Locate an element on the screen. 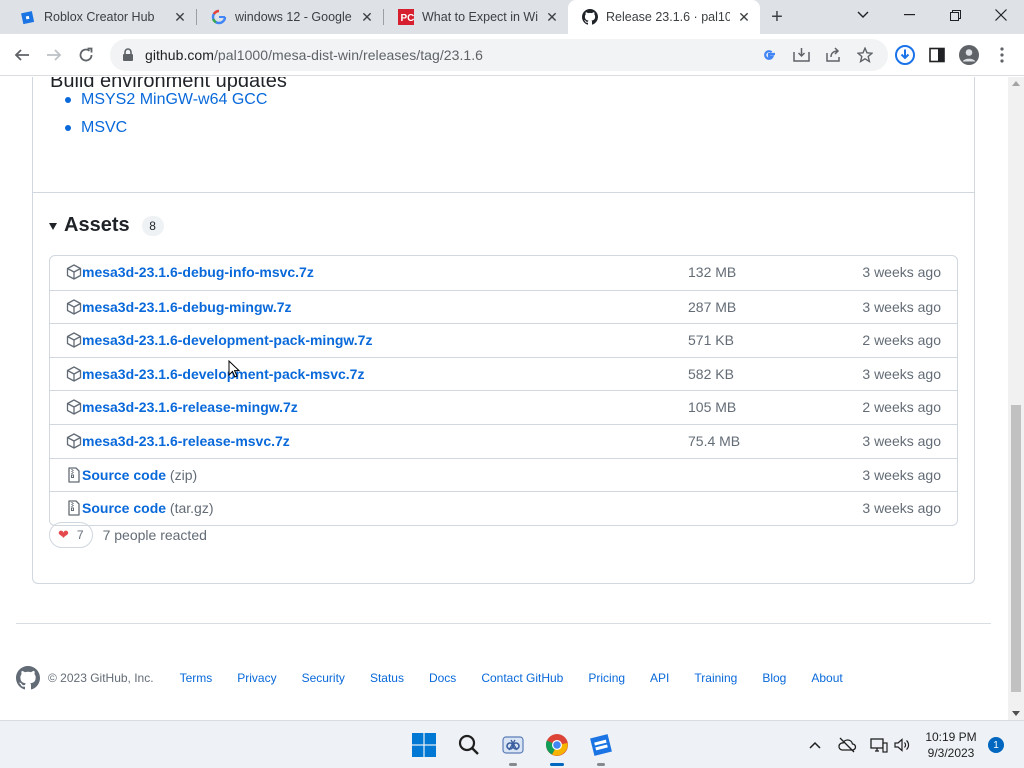 The image size is (1024, 768). tab-title: Release 23.1.6 · pal100 is located at coordinates (668, 17).